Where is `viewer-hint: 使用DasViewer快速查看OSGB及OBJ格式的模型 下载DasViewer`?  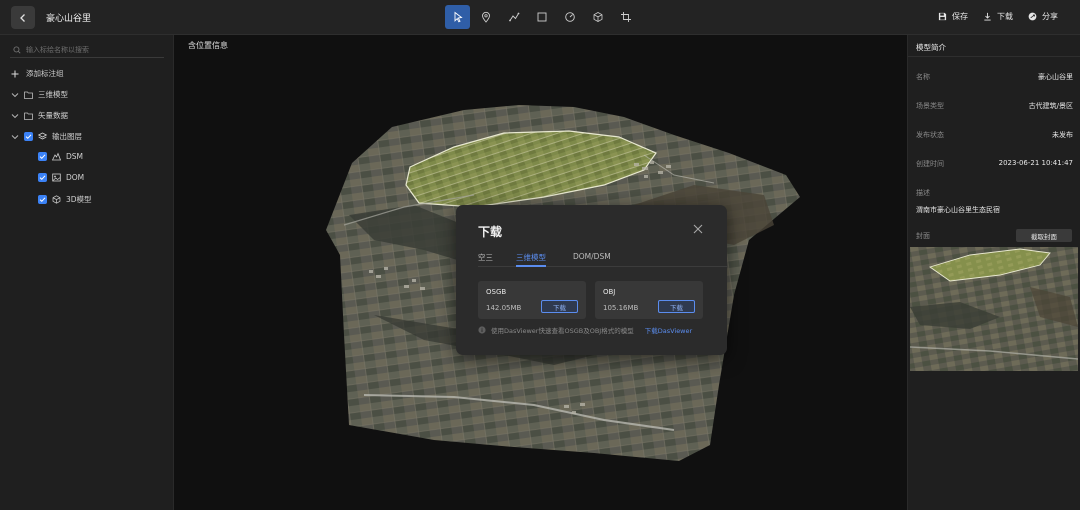 viewer-hint: 使用DasViewer快速查看OSGB及OBJ格式的模型 下载DasViewer is located at coordinates (585, 330).